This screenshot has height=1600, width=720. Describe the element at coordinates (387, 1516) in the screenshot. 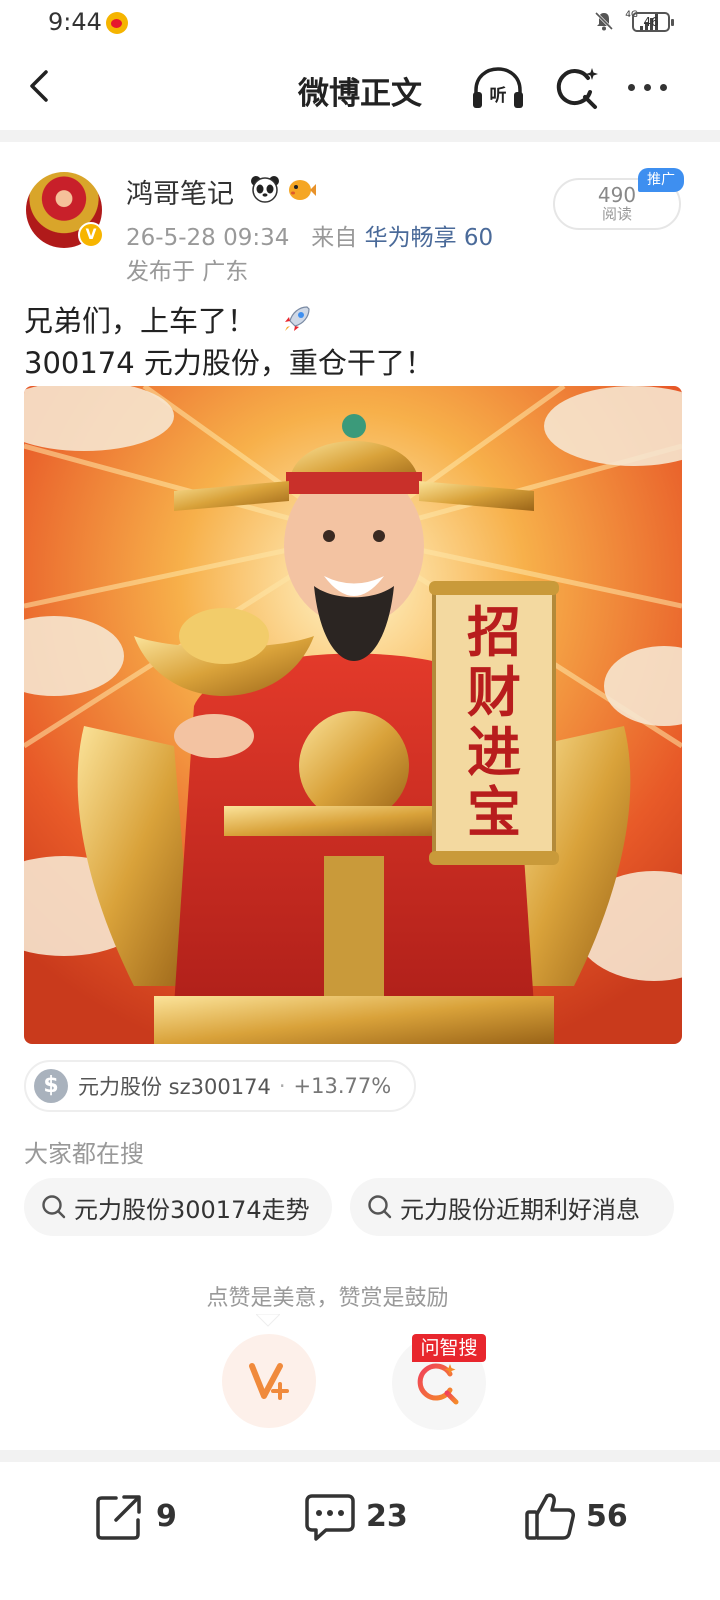

I see `comment-count: 23` at that location.